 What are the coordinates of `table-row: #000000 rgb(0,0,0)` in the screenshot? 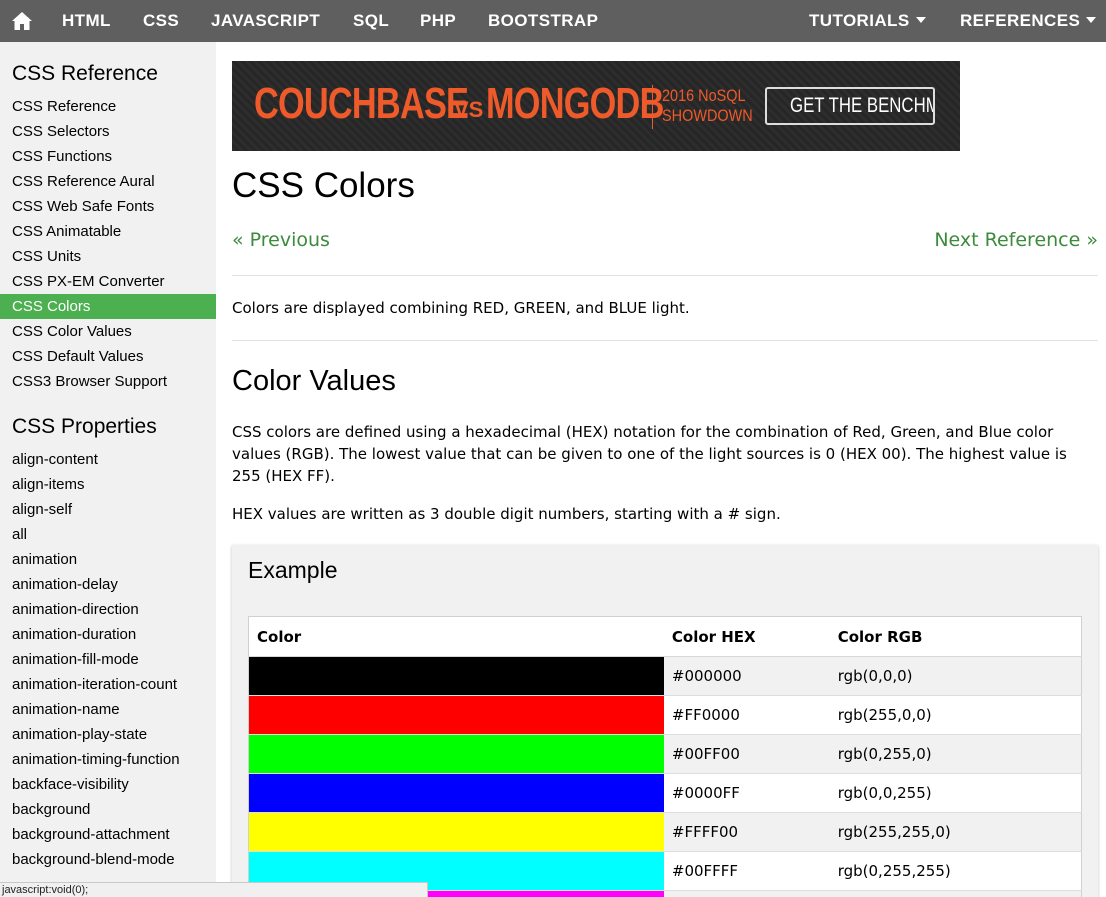 It's located at (665, 676).